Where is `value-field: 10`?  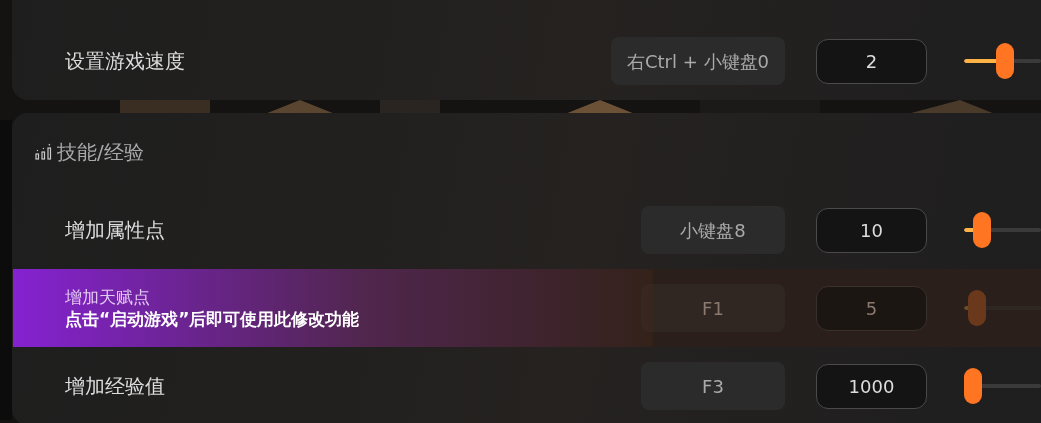
value-field: 10 is located at coordinates (871, 230).